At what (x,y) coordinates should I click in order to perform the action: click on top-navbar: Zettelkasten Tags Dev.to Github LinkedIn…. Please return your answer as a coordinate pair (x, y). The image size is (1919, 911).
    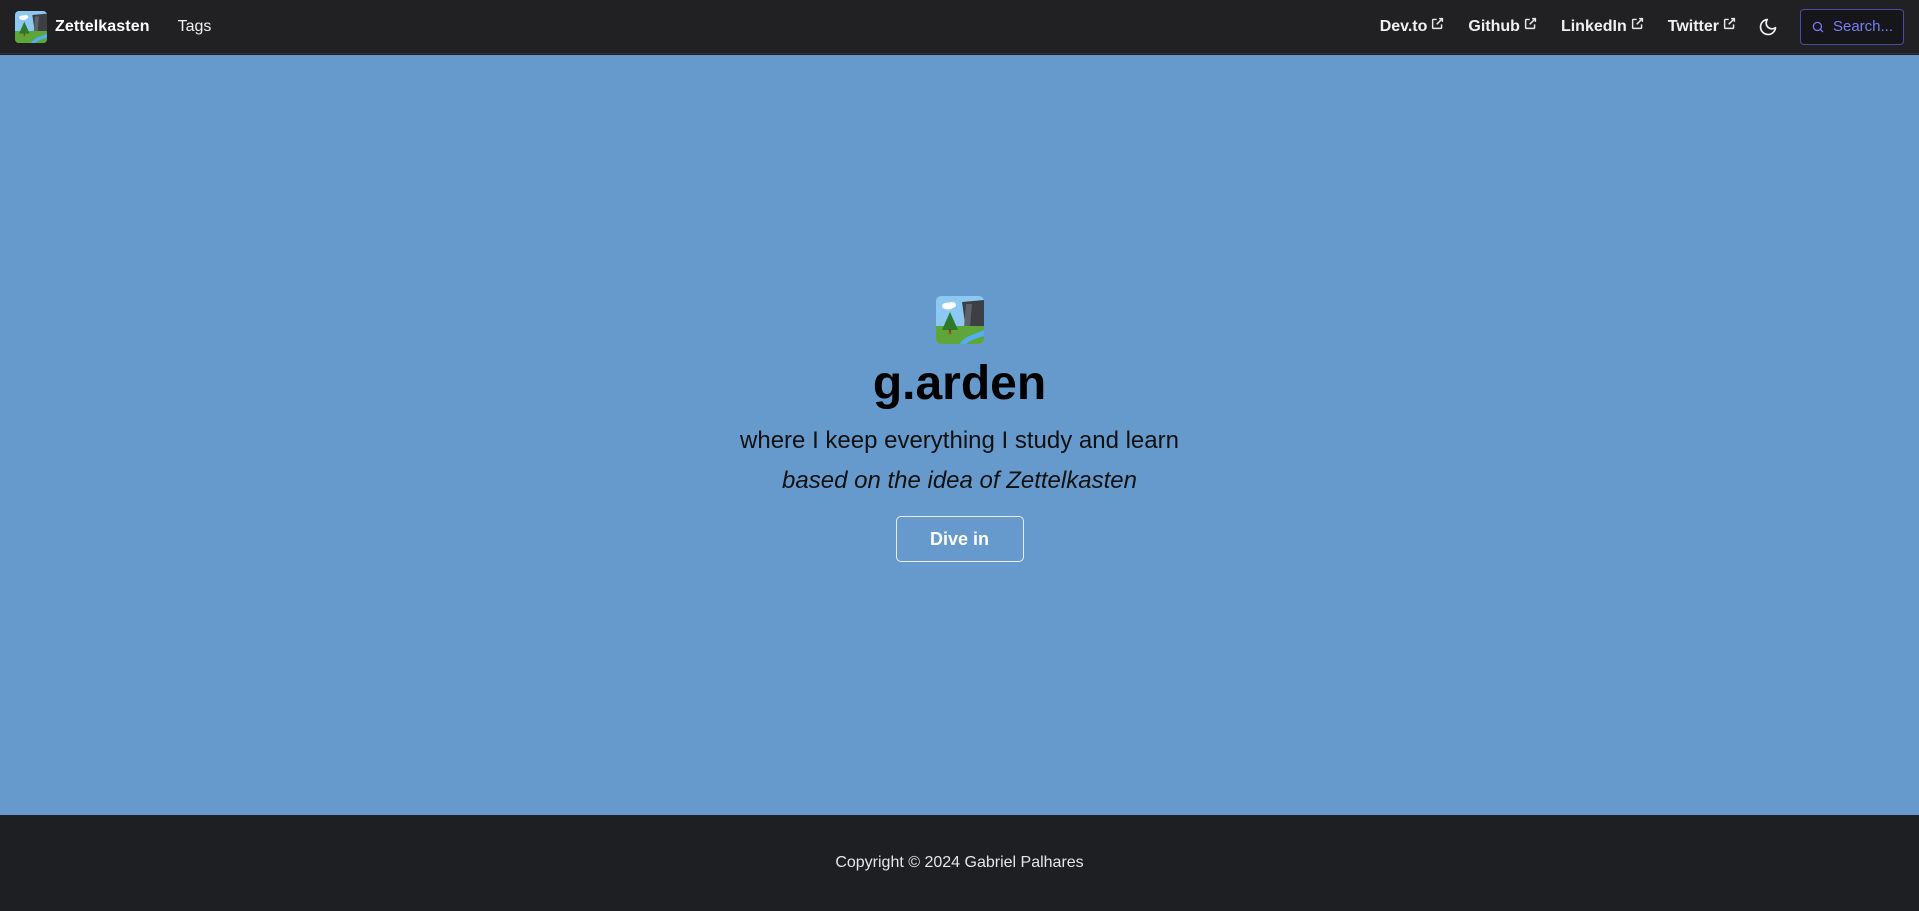
    Looking at the image, I should click on (959, 27).